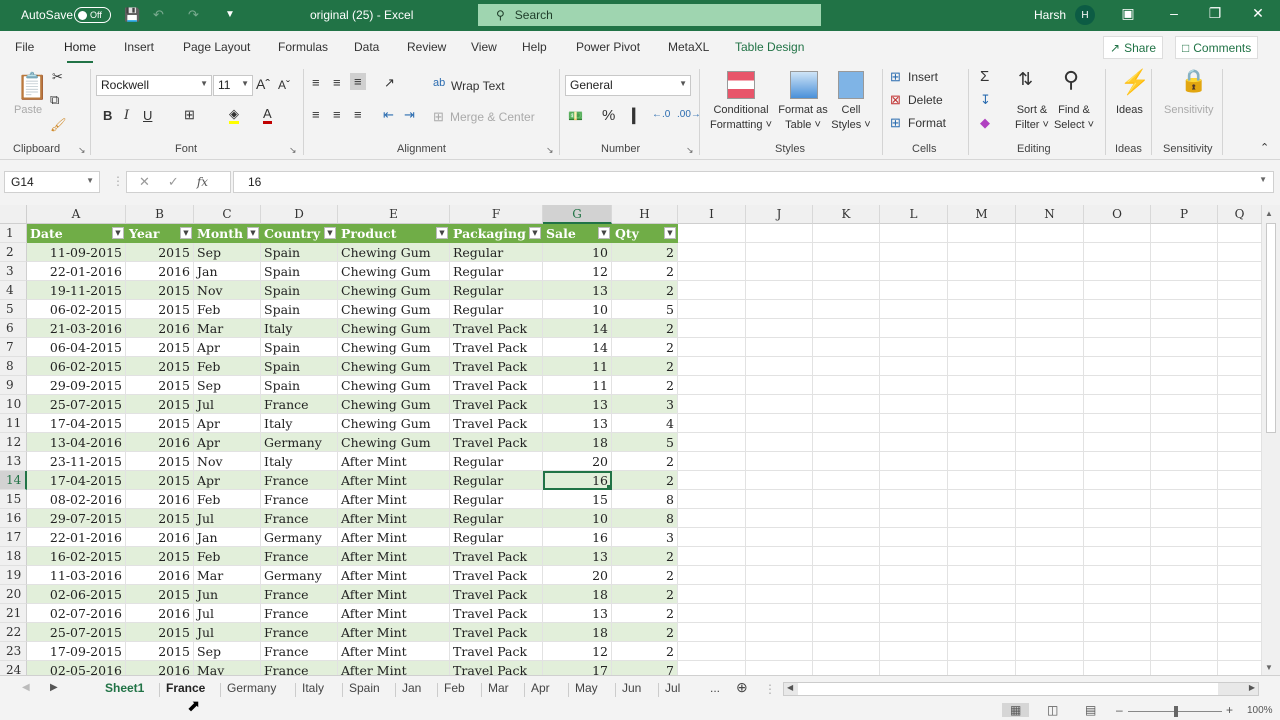 This screenshot has width=1280, height=720. I want to click on tab-review: Review, so click(426, 47).